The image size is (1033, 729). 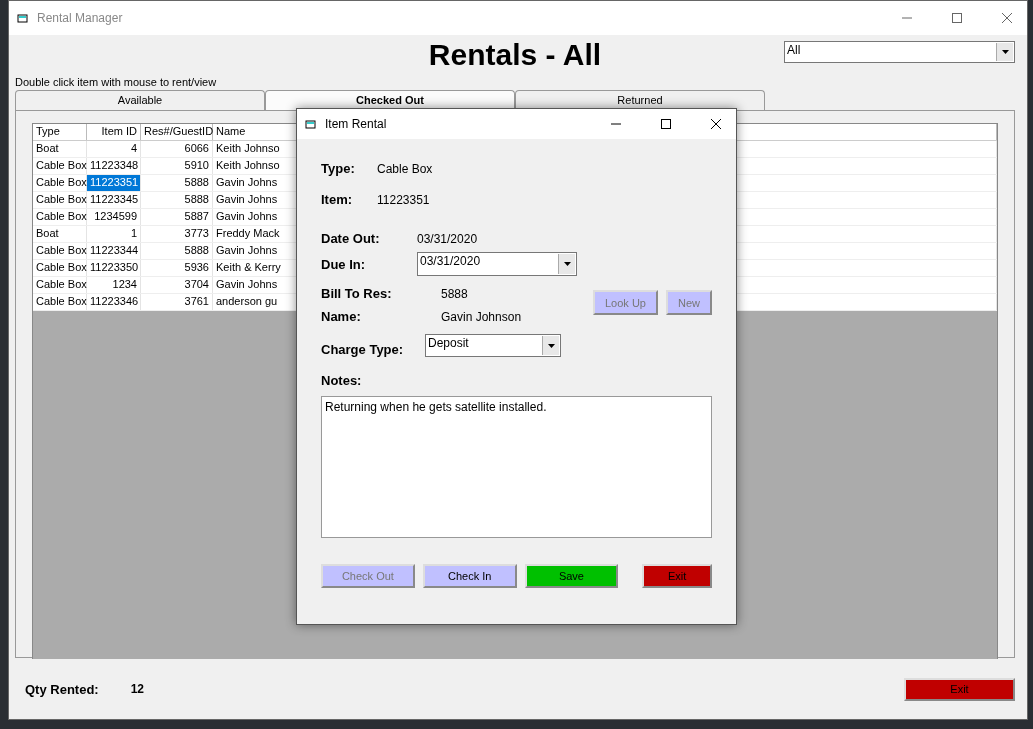 What do you see at coordinates (363, 349) in the screenshot?
I see `field-label: Charge Type:` at bounding box center [363, 349].